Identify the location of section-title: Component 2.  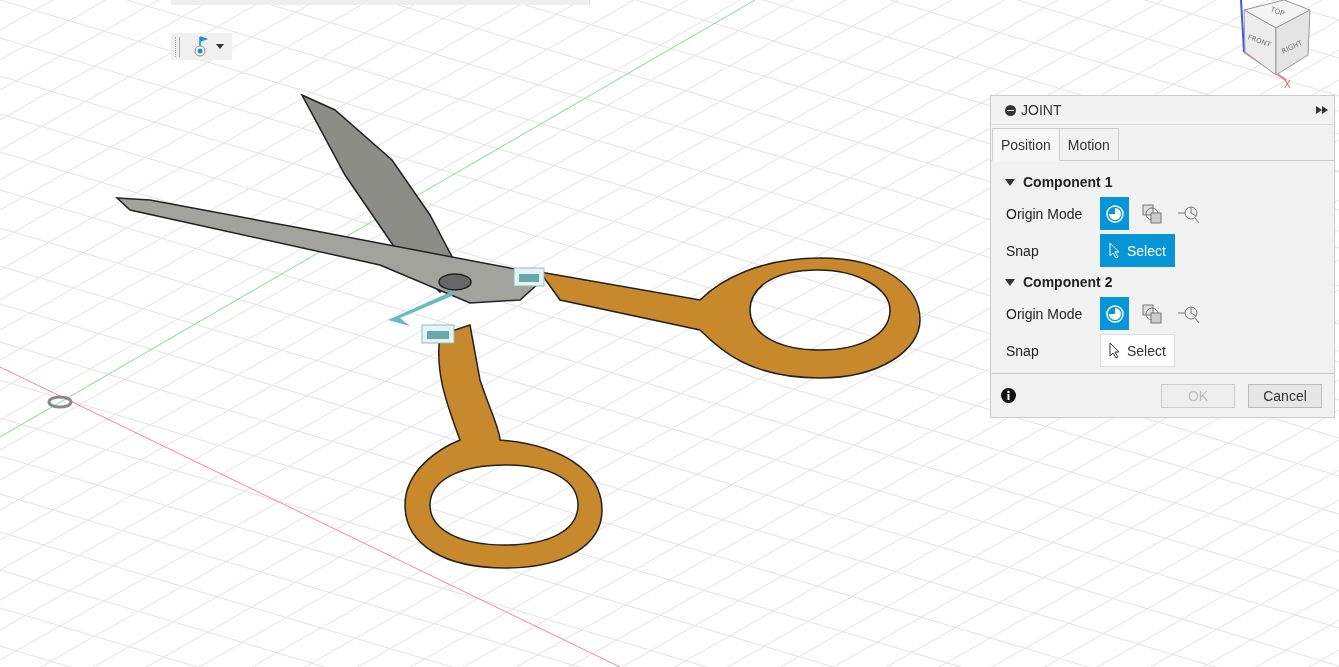
(1068, 282).